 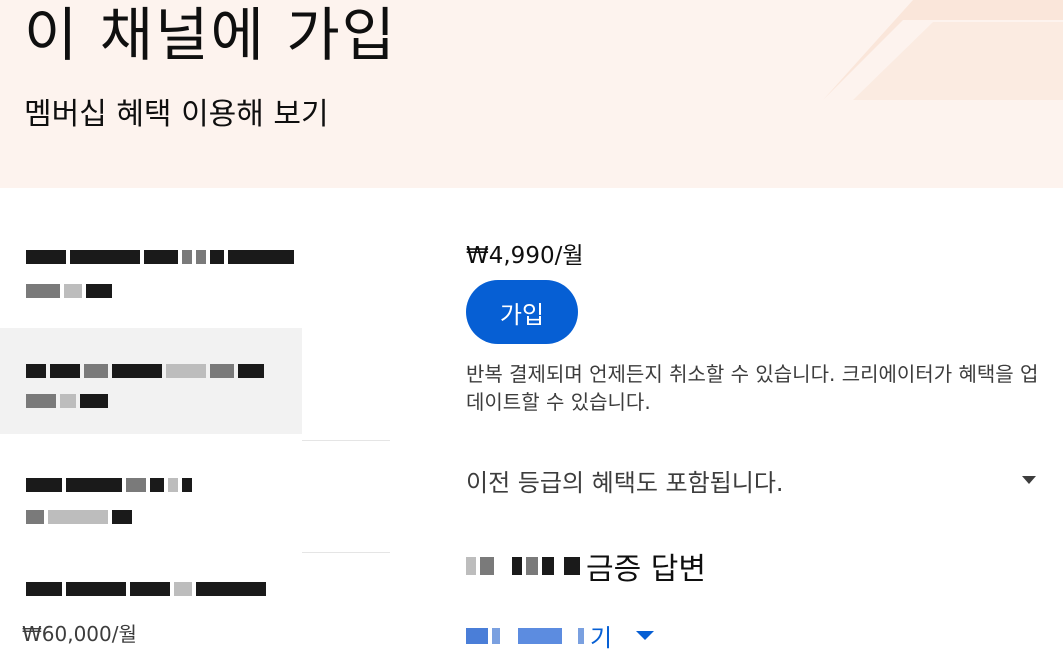 What do you see at coordinates (525, 256) in the screenshot?
I see `membership-price: ₩4,990/월` at bounding box center [525, 256].